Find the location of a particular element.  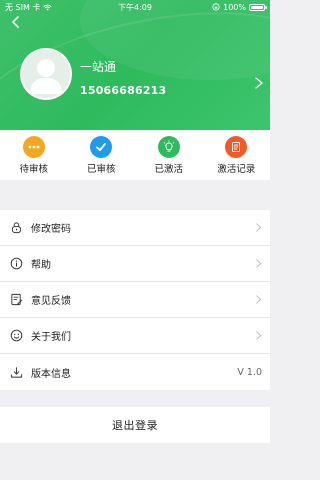

feedback-icon is located at coordinates (17, 299).